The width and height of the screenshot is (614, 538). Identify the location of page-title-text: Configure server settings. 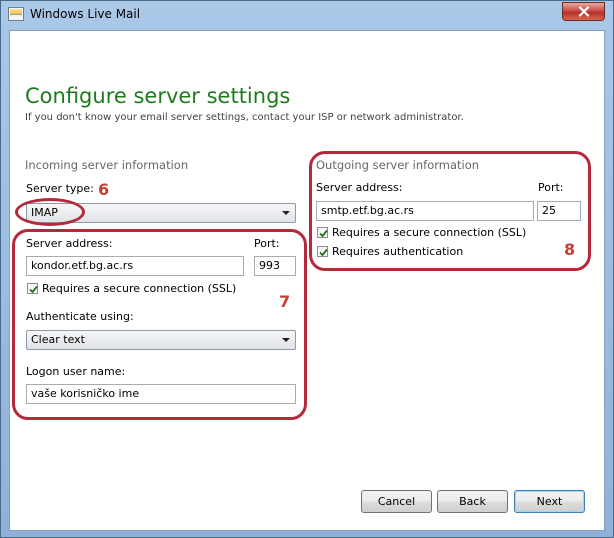
(158, 96).